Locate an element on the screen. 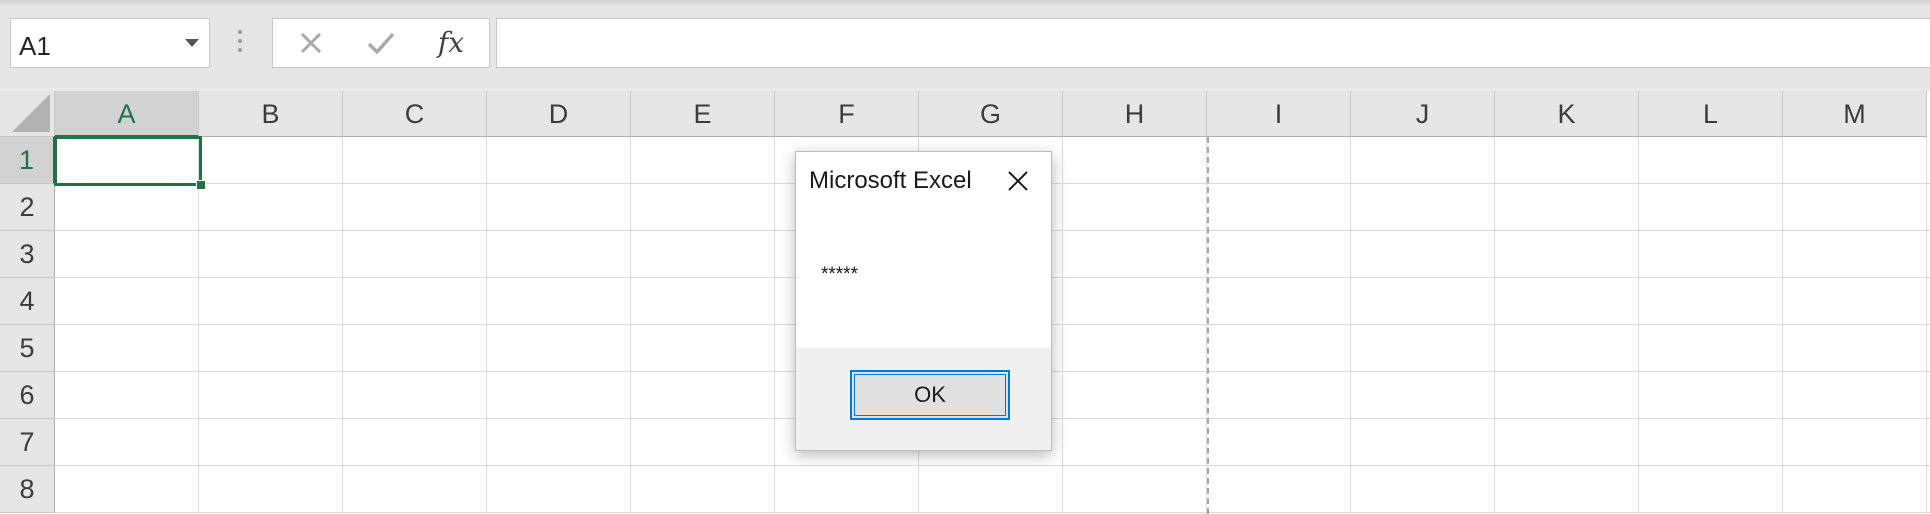 This screenshot has height=514, width=1930. column-header-e: E is located at coordinates (703, 114).